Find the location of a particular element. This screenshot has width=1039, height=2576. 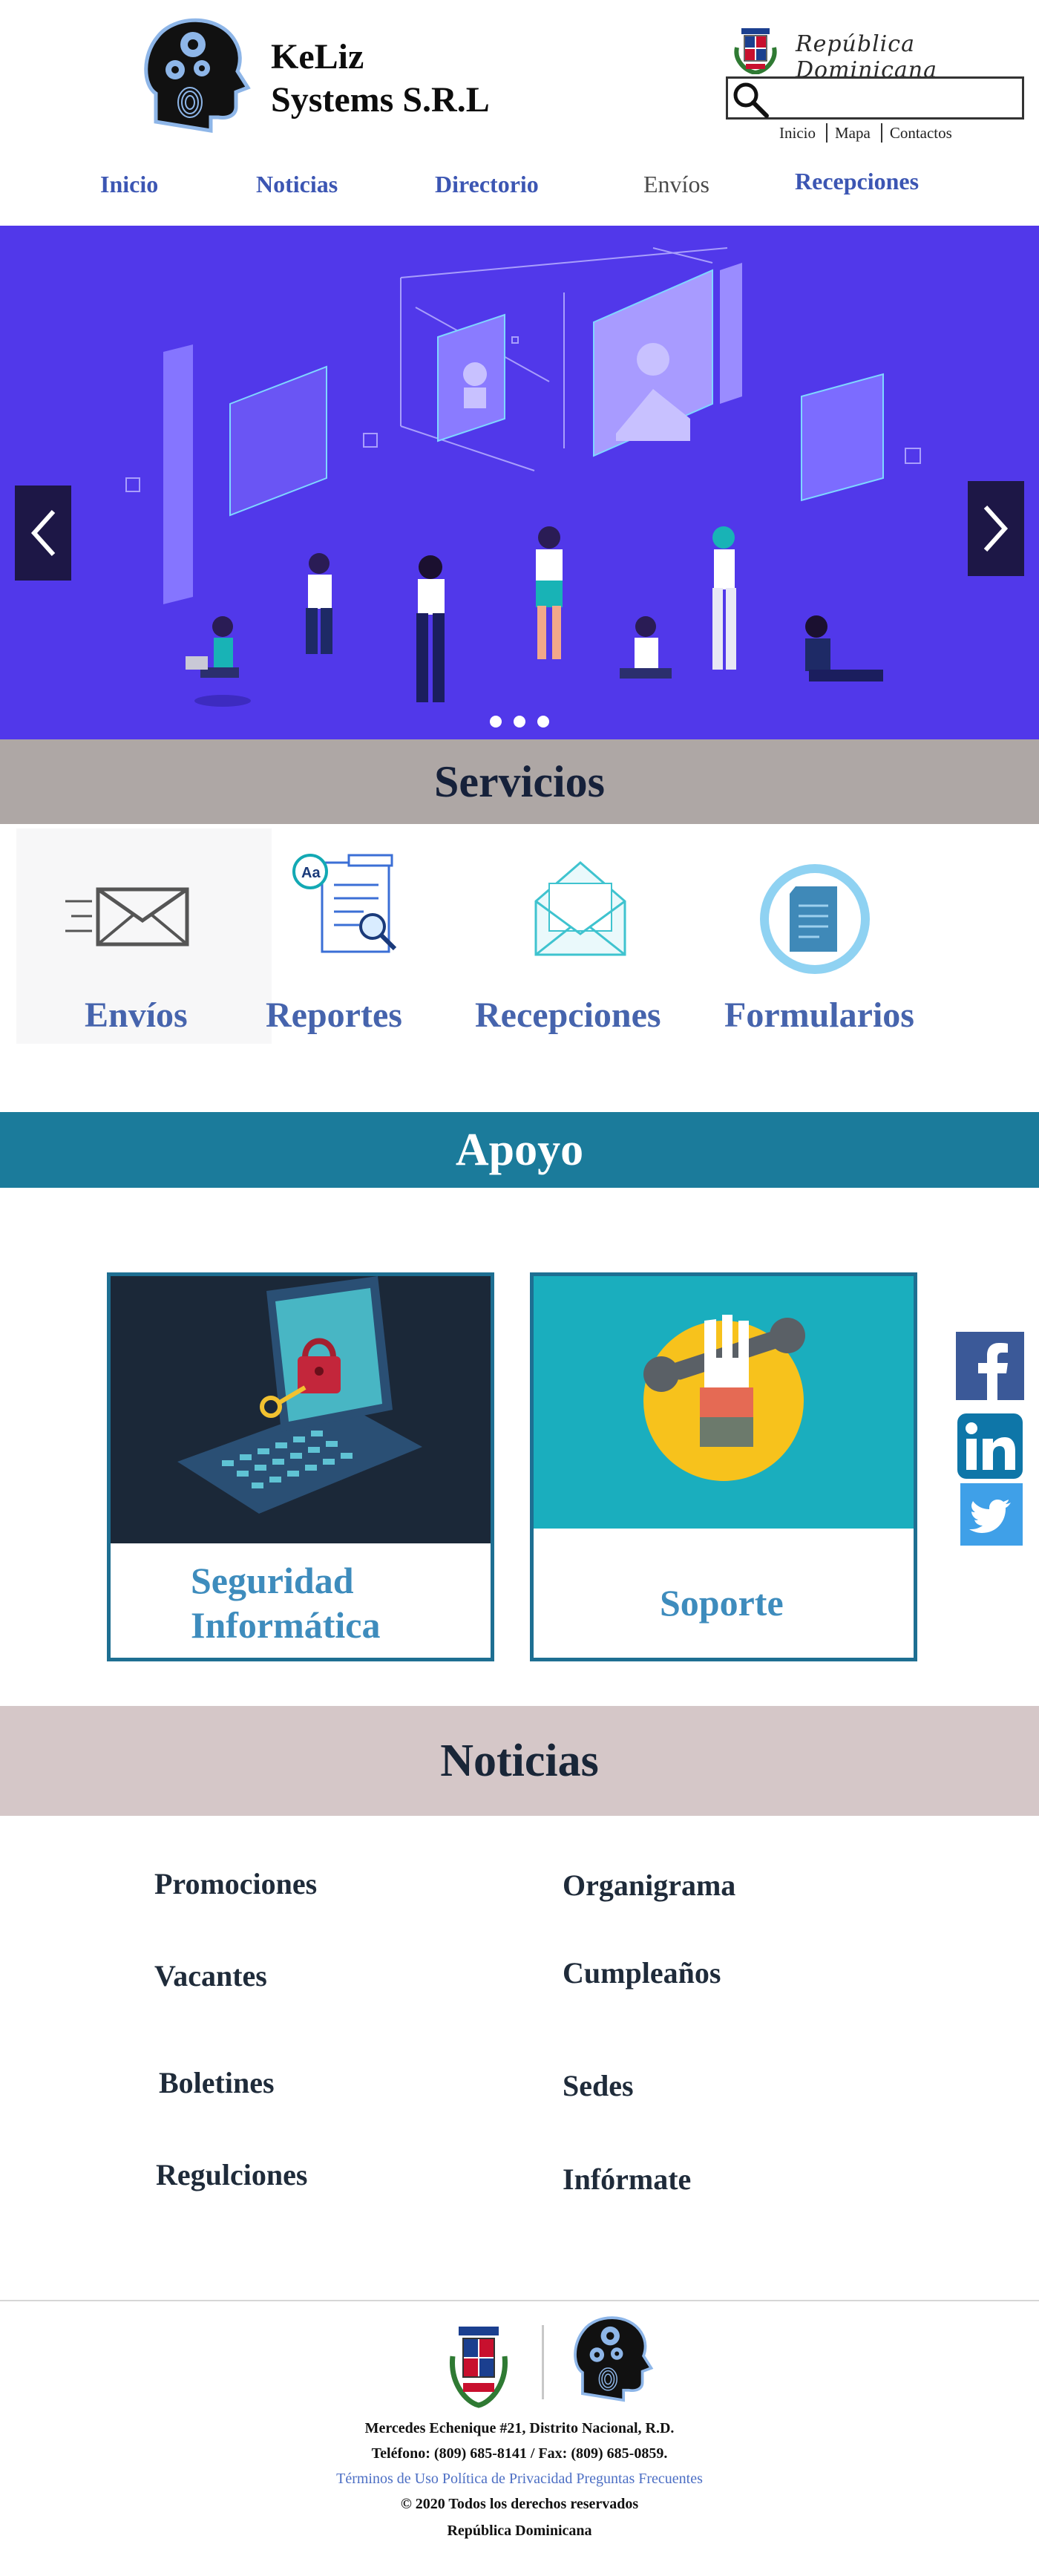

twitter-icon is located at coordinates (991, 1515).